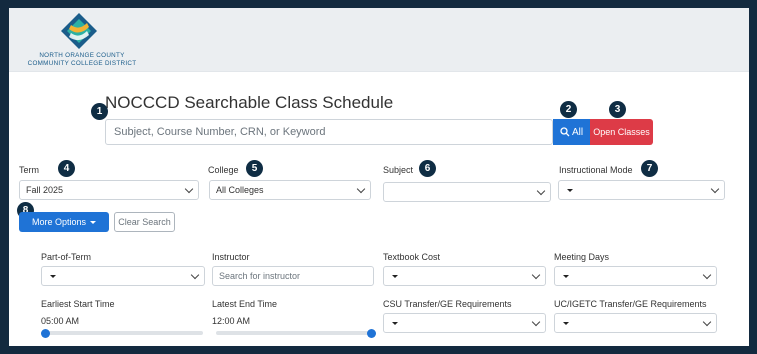 This screenshot has width=757, height=354. I want to click on term-select: Fall 2025, so click(109, 190).